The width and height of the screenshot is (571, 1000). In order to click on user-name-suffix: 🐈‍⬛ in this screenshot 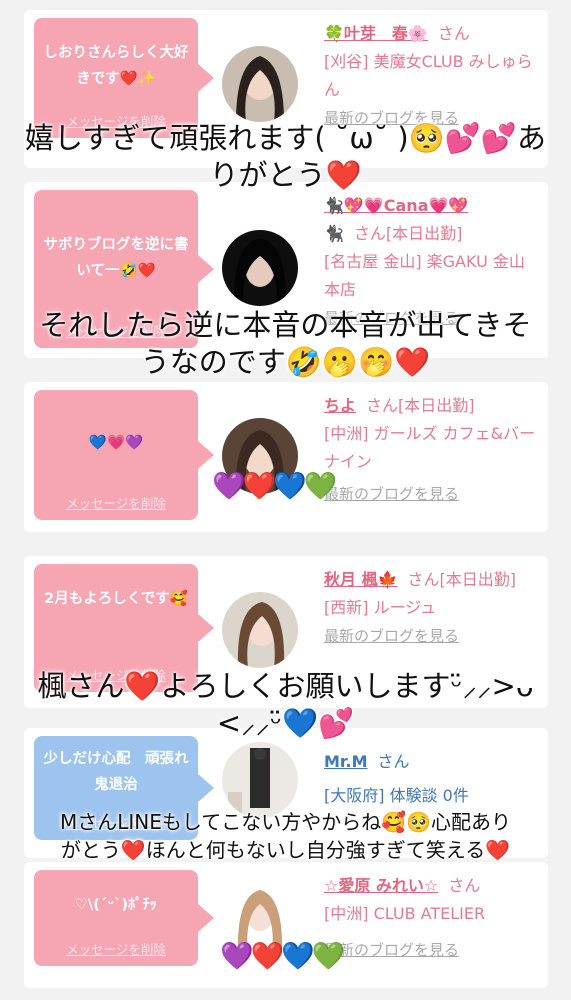, I will do `click(334, 233)`.